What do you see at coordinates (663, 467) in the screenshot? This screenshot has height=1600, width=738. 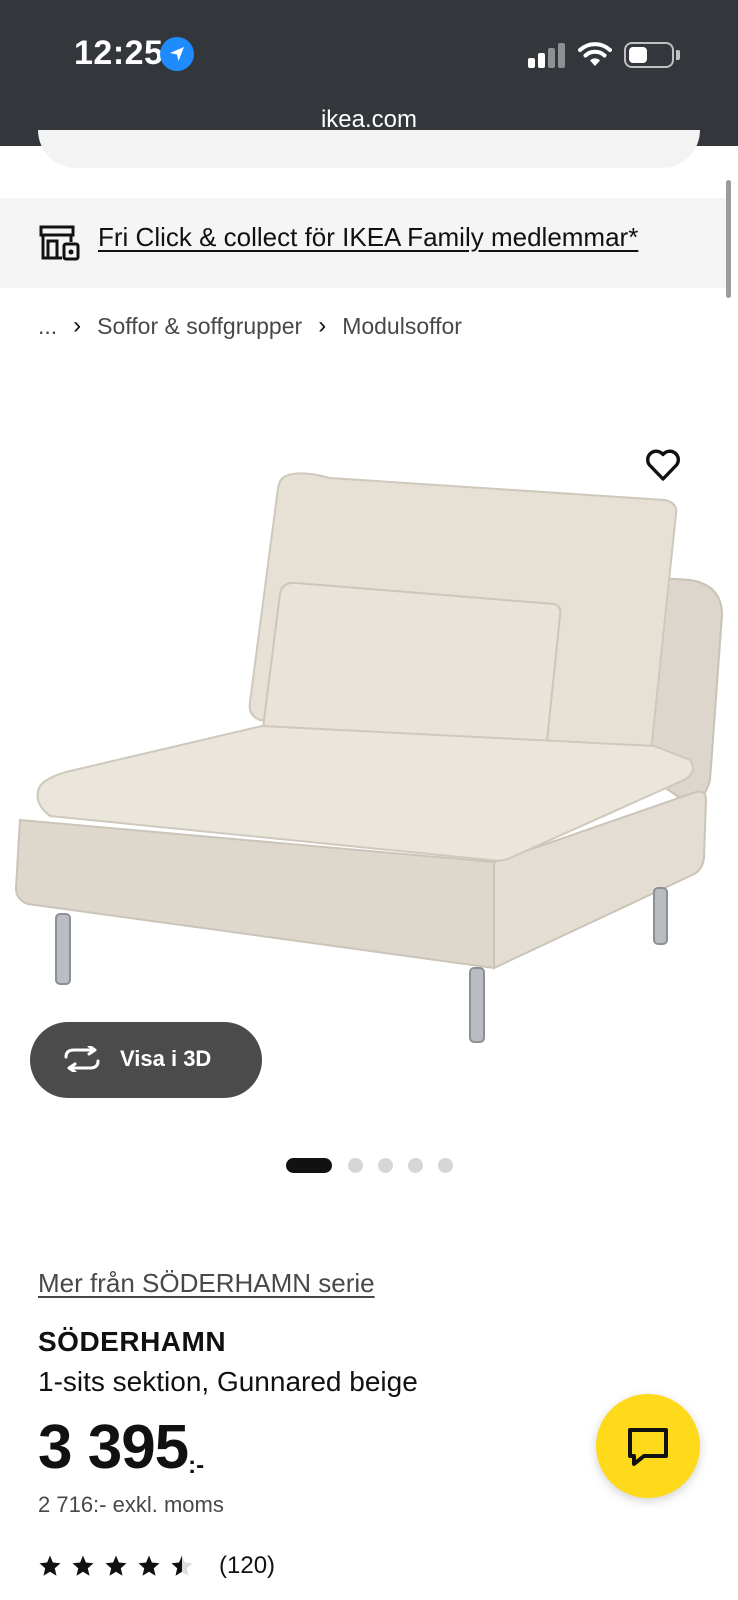 I see `heart-icon` at bounding box center [663, 467].